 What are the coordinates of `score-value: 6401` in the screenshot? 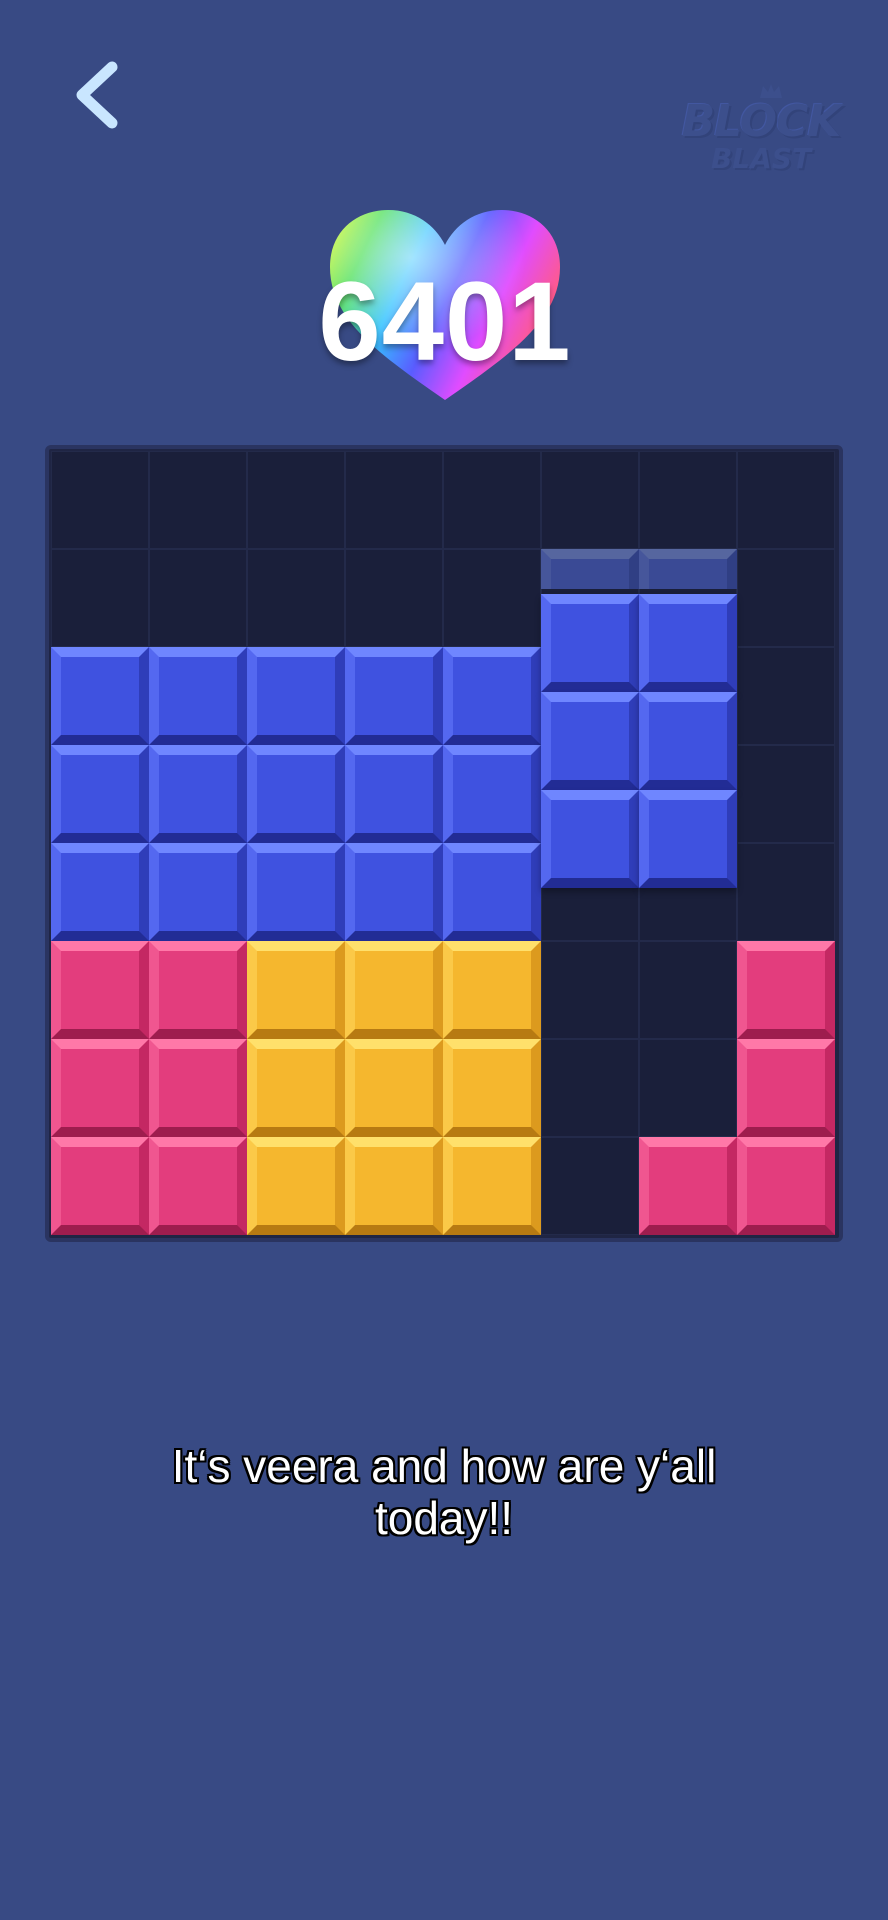 It's located at (445, 321).